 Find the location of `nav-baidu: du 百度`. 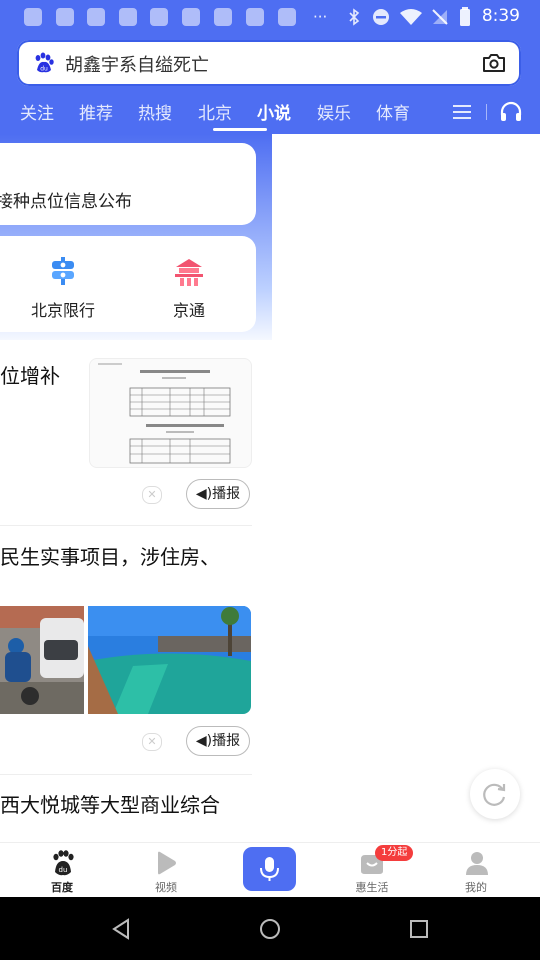

nav-baidu: du 百度 is located at coordinates (62, 870).